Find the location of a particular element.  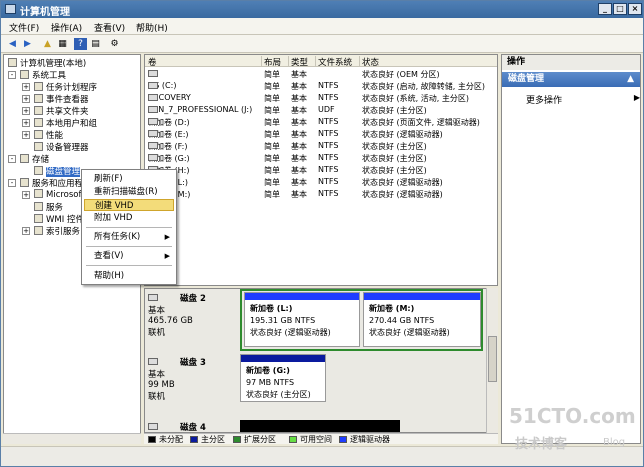

partition-g: 新加卷 (G:) 97 MB NTFS 状态良好 (主分区) is located at coordinates (283, 378).